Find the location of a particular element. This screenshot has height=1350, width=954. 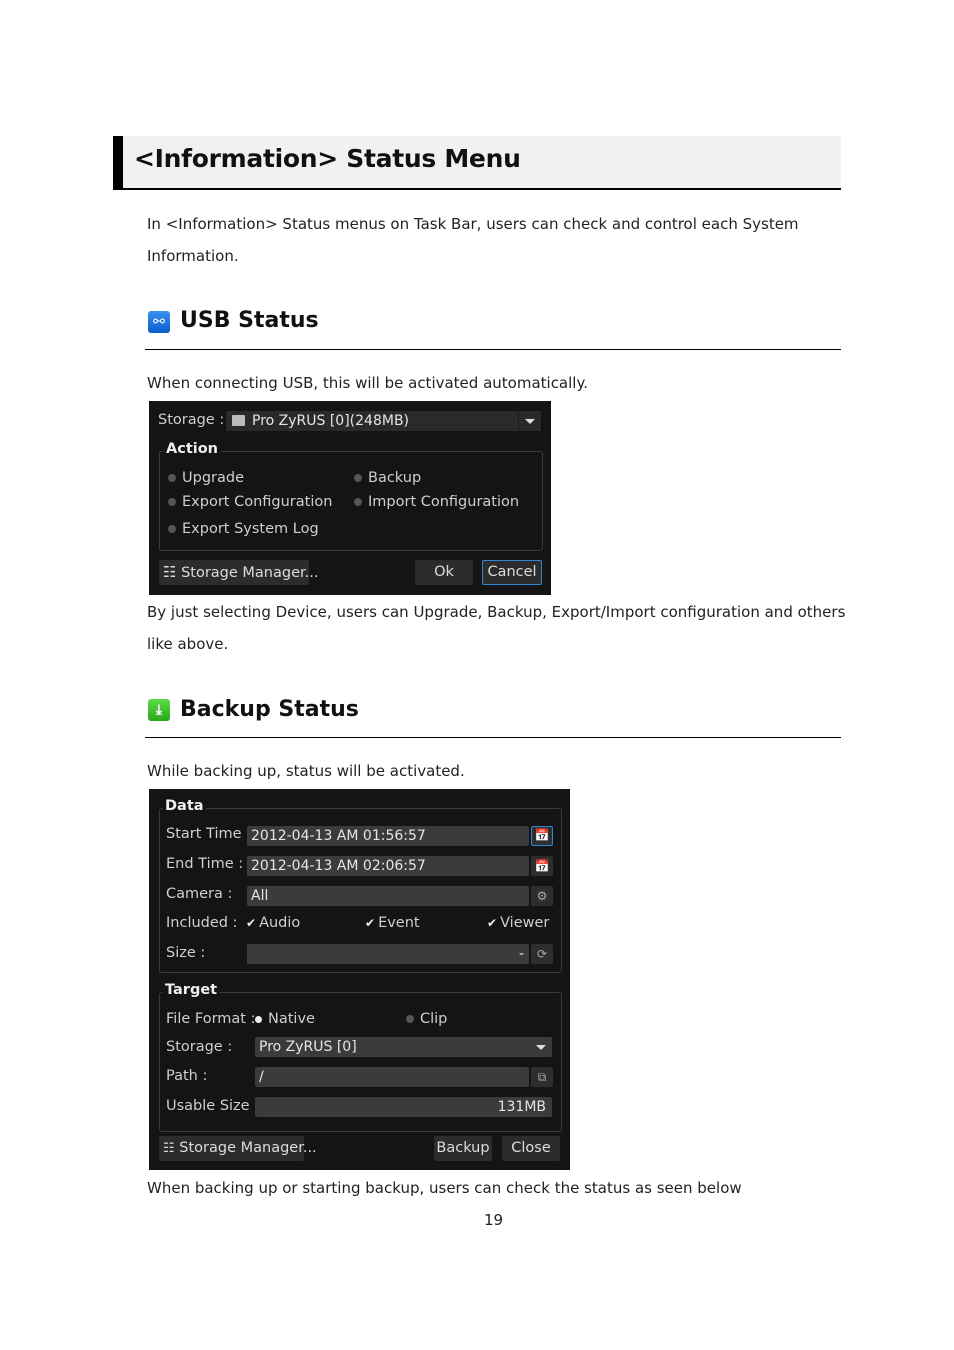

title-accent-bar is located at coordinates (118, 163).